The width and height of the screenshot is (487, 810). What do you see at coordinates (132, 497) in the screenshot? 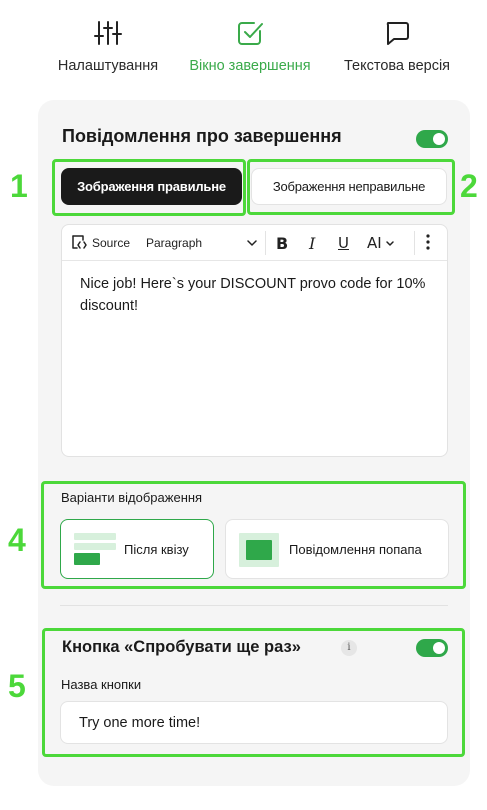
I see `display-options-label: Варіанти відображення` at bounding box center [132, 497].